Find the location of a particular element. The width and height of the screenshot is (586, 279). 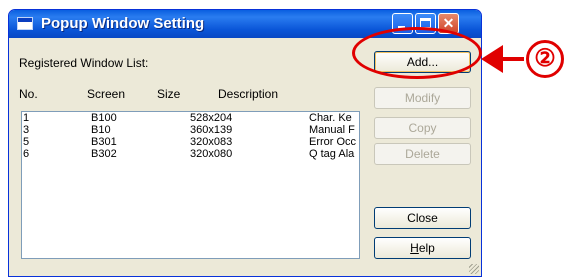

close-button: Close is located at coordinates (422, 218).